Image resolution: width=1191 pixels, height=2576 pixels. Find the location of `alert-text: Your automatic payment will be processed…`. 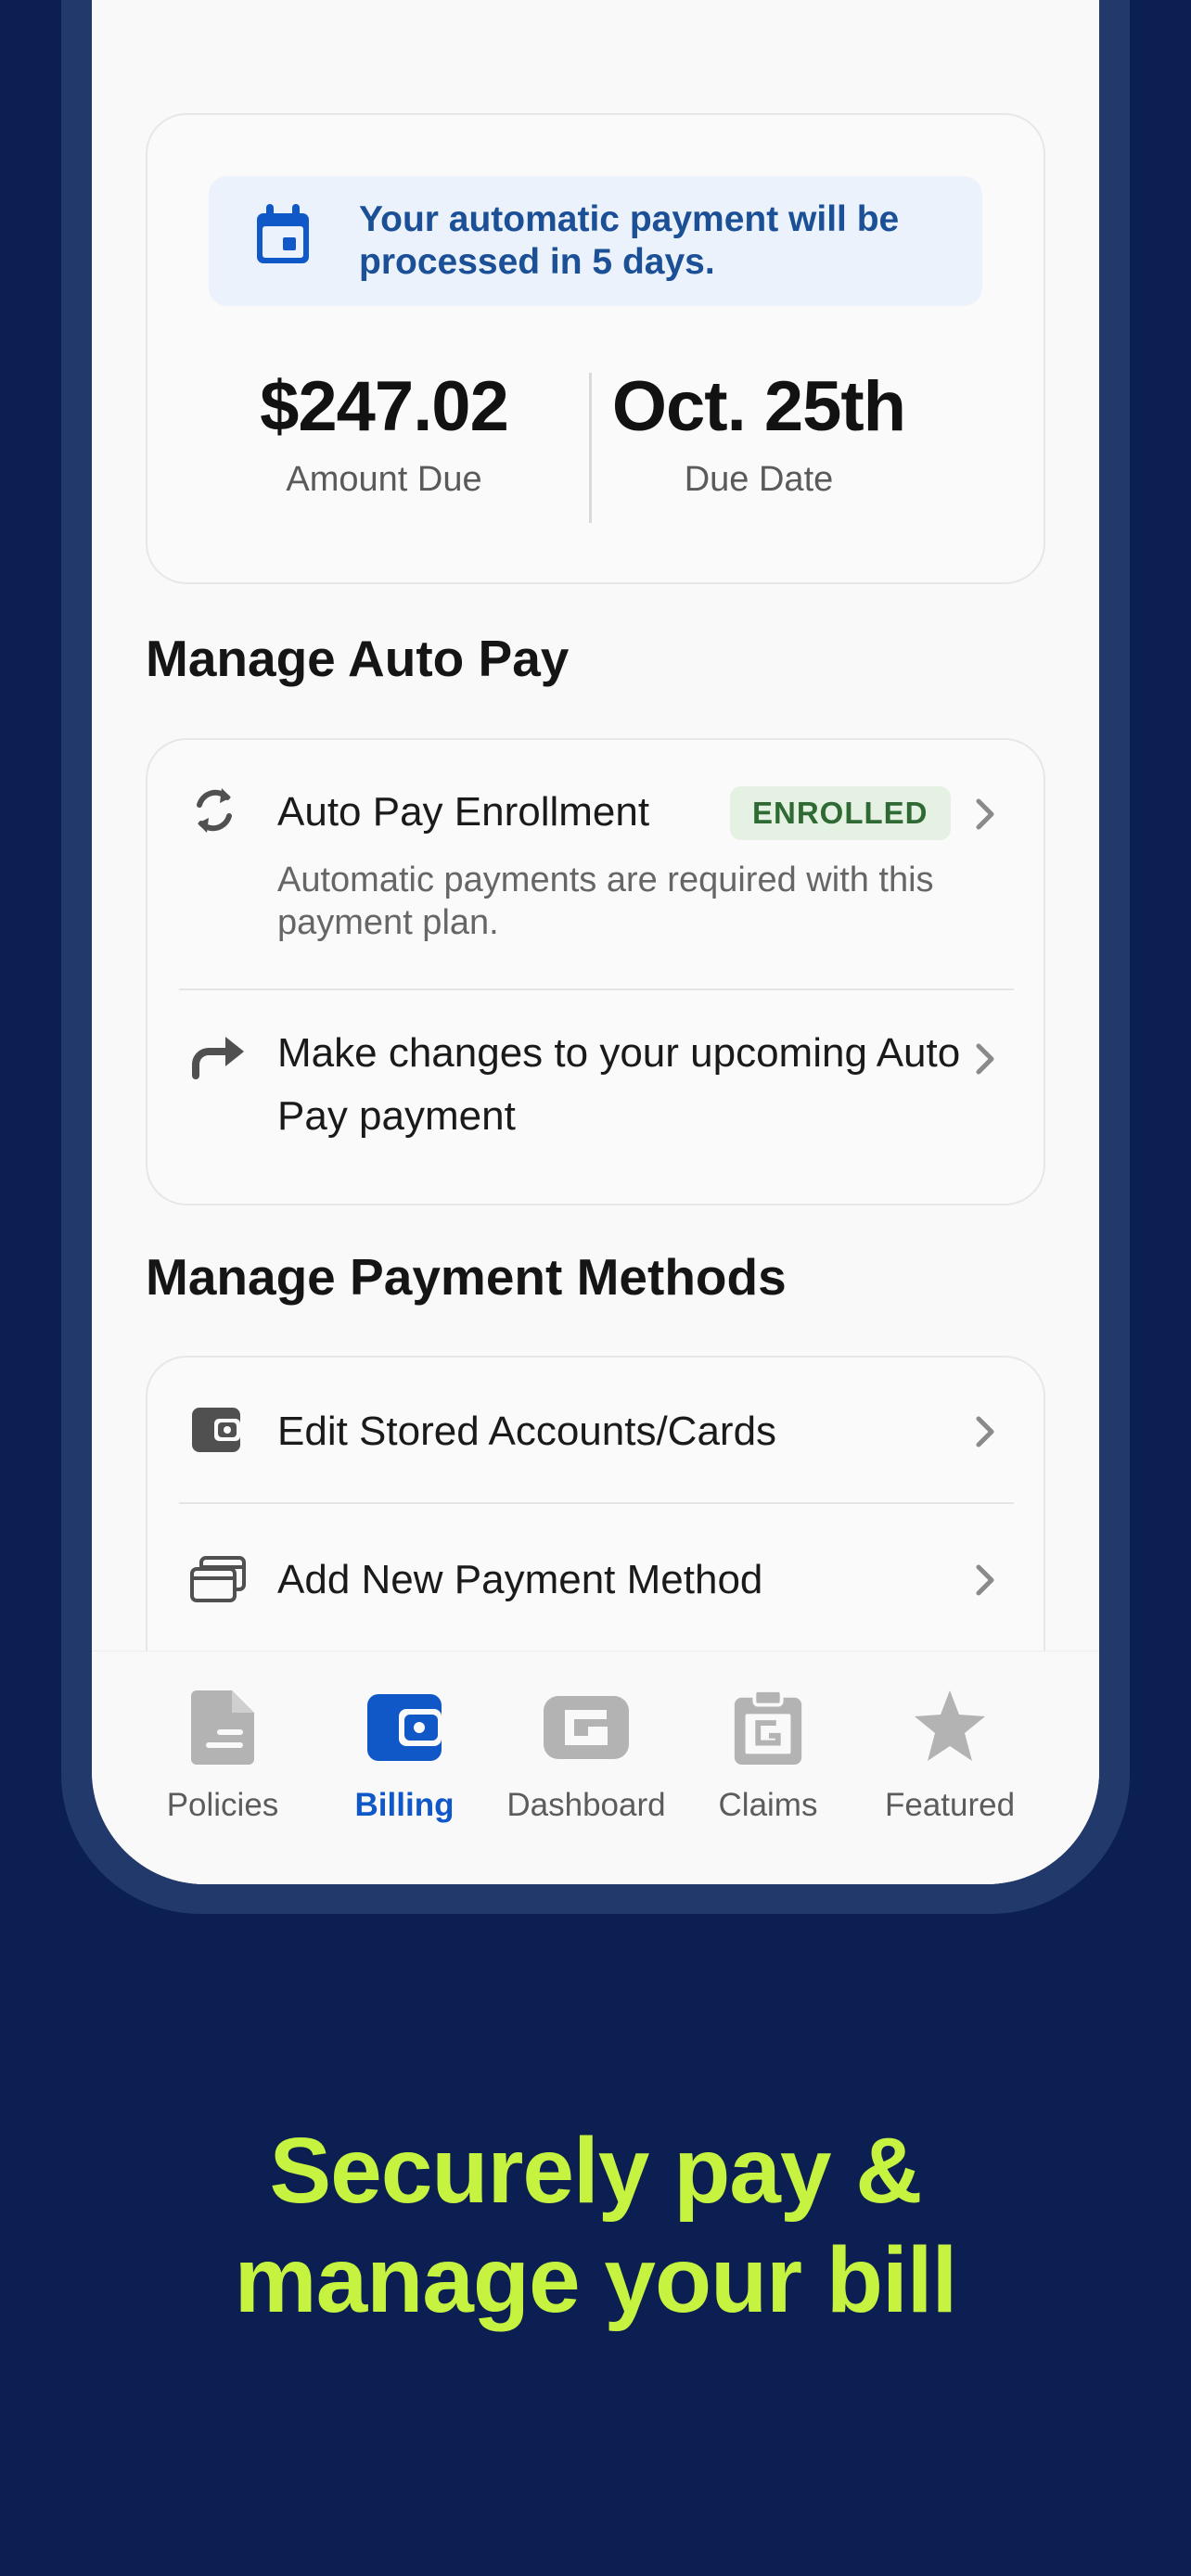

alert-text: Your automatic payment will be processed… is located at coordinates (629, 241).